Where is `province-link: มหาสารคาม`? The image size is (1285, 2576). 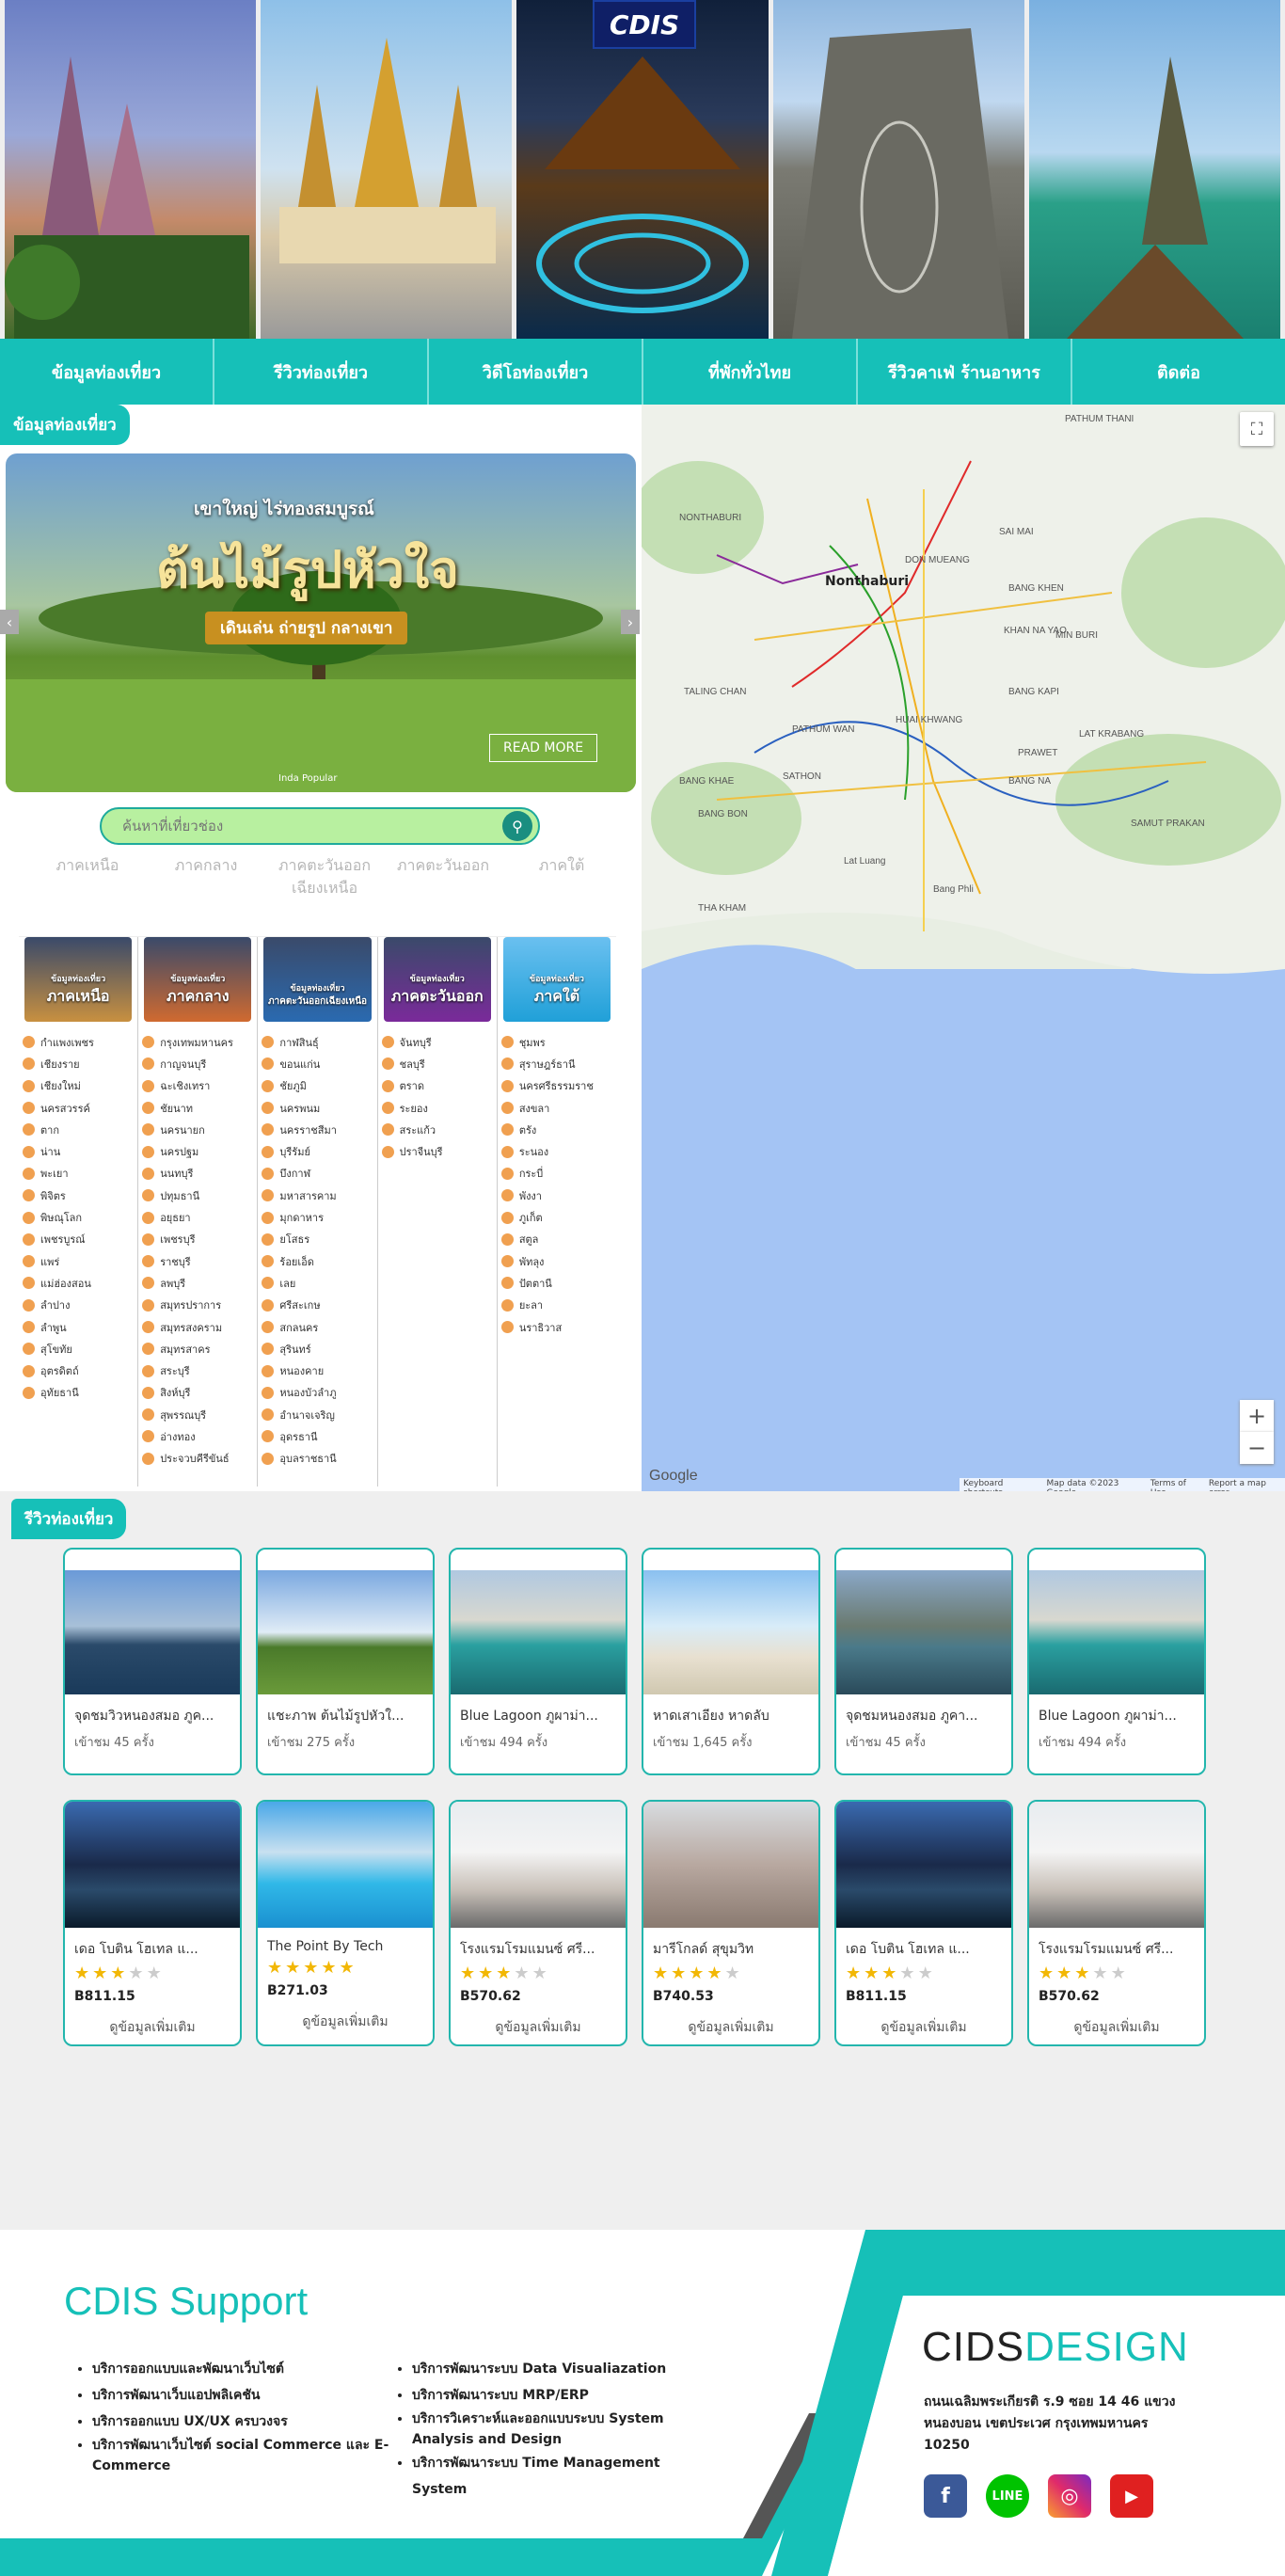
province-link: มหาสารคาม is located at coordinates (317, 1195).